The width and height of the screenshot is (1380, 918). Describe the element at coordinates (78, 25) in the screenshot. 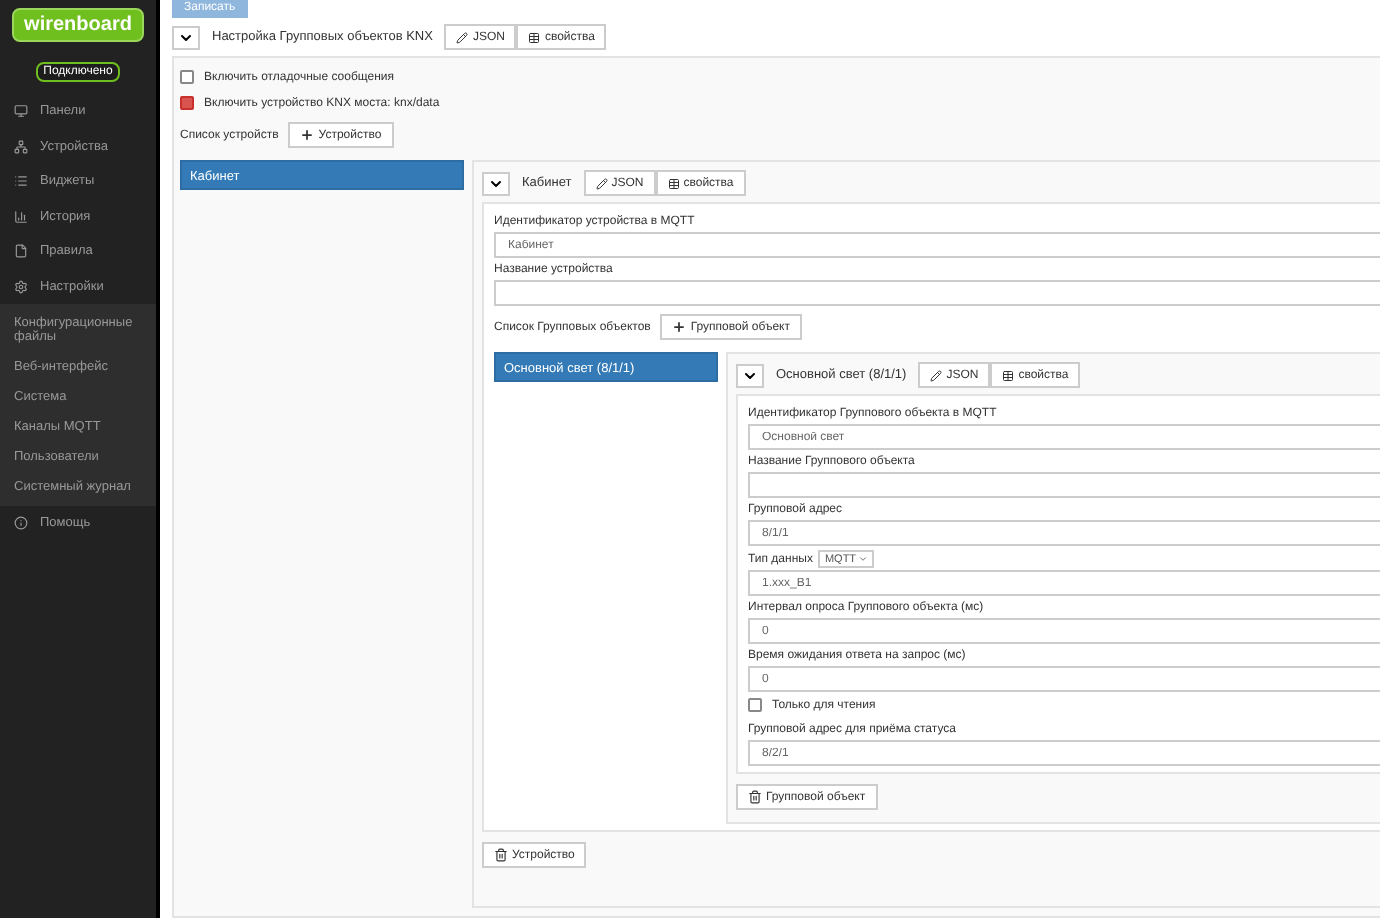

I see `logo: wirenboard` at that location.